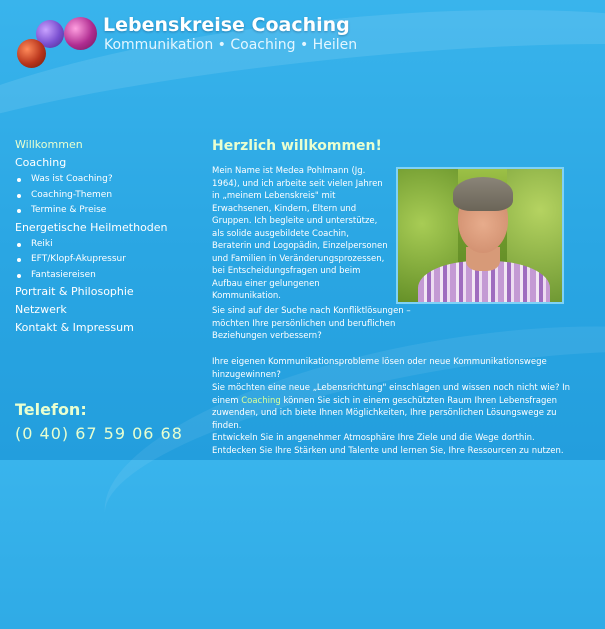 This screenshot has width=605, height=629. I want to click on red-sphere-icon, so click(31, 53).